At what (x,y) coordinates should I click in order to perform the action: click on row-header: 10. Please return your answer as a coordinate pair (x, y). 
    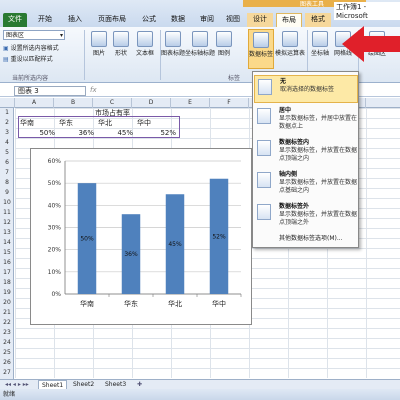
    Looking at the image, I should click on (7, 203).